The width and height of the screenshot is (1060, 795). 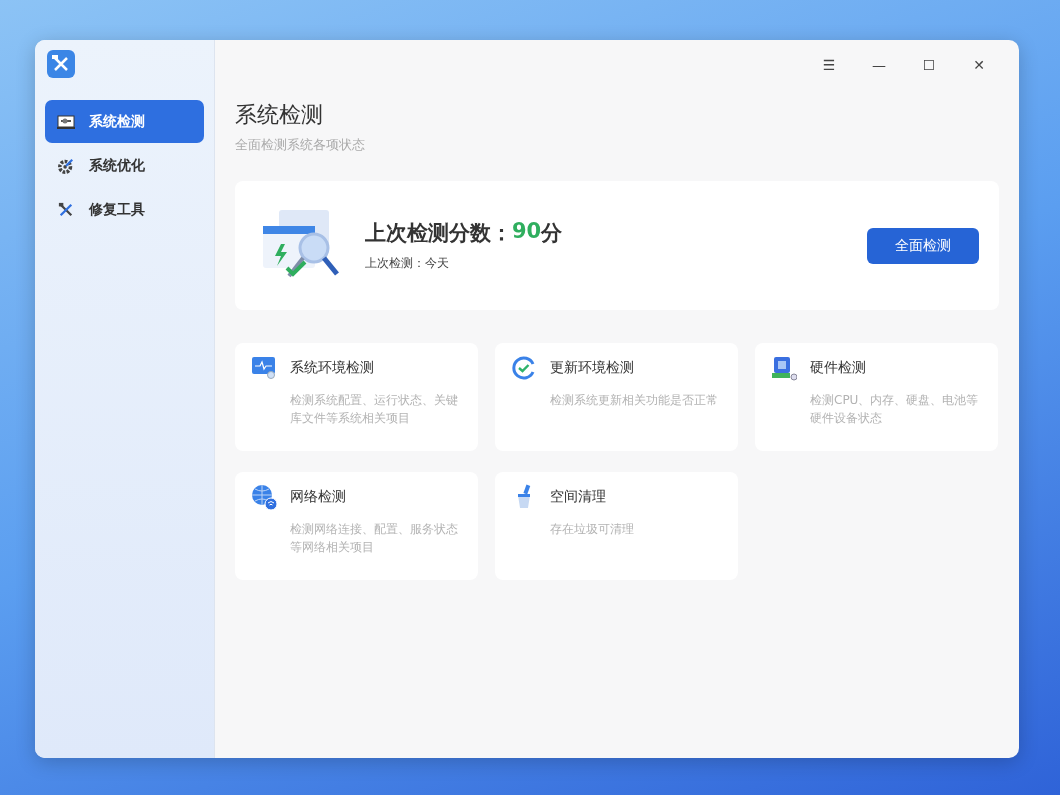 What do you see at coordinates (318, 497) in the screenshot?
I see `check-title: 网络检测` at bounding box center [318, 497].